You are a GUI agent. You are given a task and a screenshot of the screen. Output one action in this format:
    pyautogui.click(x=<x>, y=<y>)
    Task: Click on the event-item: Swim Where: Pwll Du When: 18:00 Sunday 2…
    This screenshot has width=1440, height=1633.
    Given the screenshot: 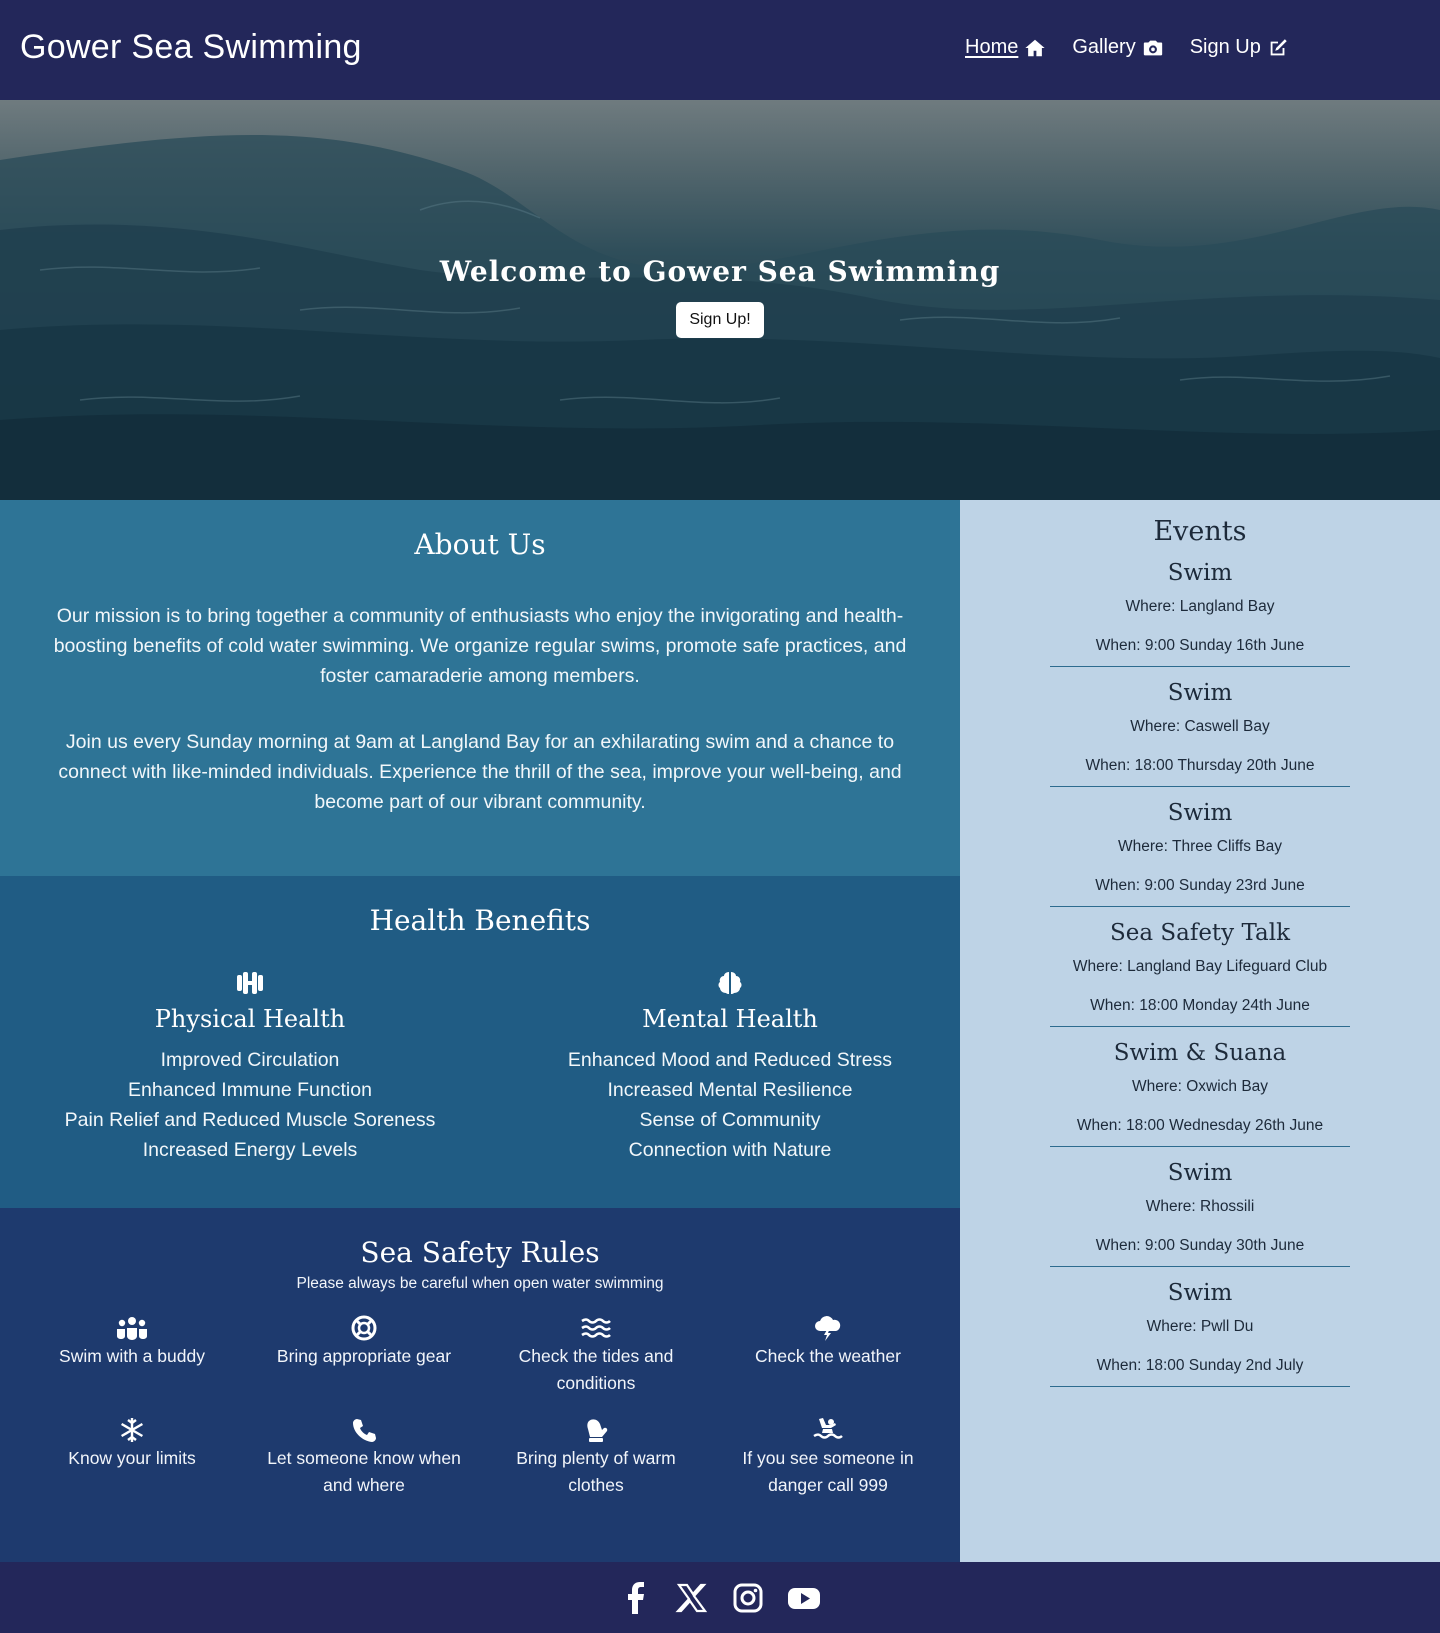 What is the action you would take?
    pyautogui.click(x=1200, y=1332)
    